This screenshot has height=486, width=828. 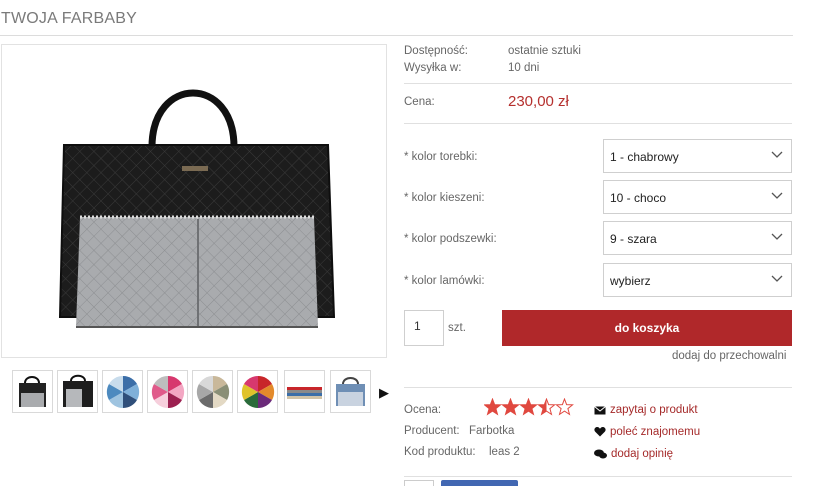 What do you see at coordinates (440, 452) in the screenshot?
I see `product-code-label: Kod produktu:` at bounding box center [440, 452].